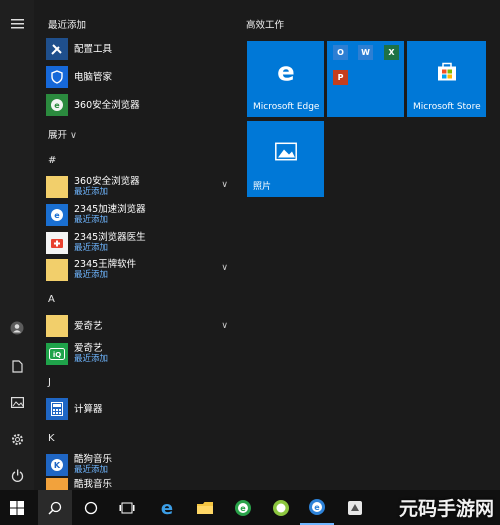 The height and width of the screenshot is (525, 500). What do you see at coordinates (17, 366) in the screenshot?
I see `document-icon` at bounding box center [17, 366].